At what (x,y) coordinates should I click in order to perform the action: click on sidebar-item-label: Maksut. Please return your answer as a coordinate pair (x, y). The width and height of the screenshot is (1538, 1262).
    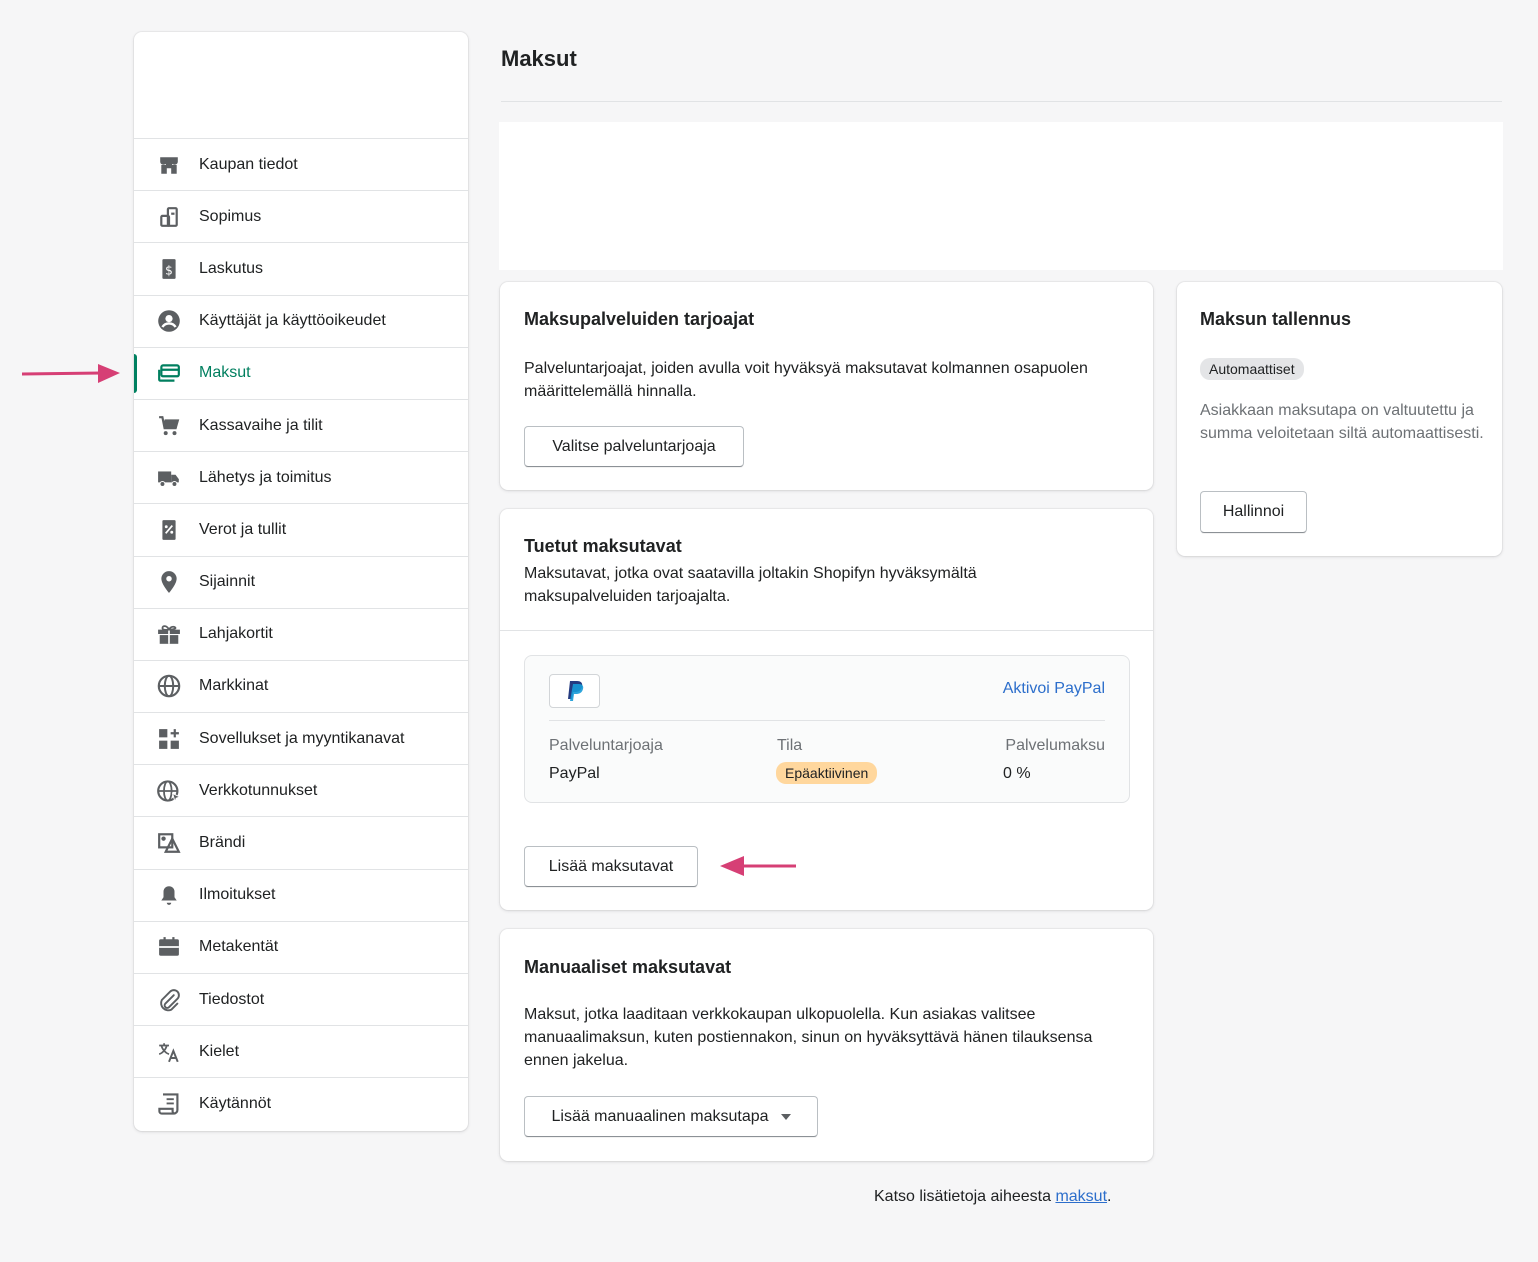
    Looking at the image, I should click on (225, 373).